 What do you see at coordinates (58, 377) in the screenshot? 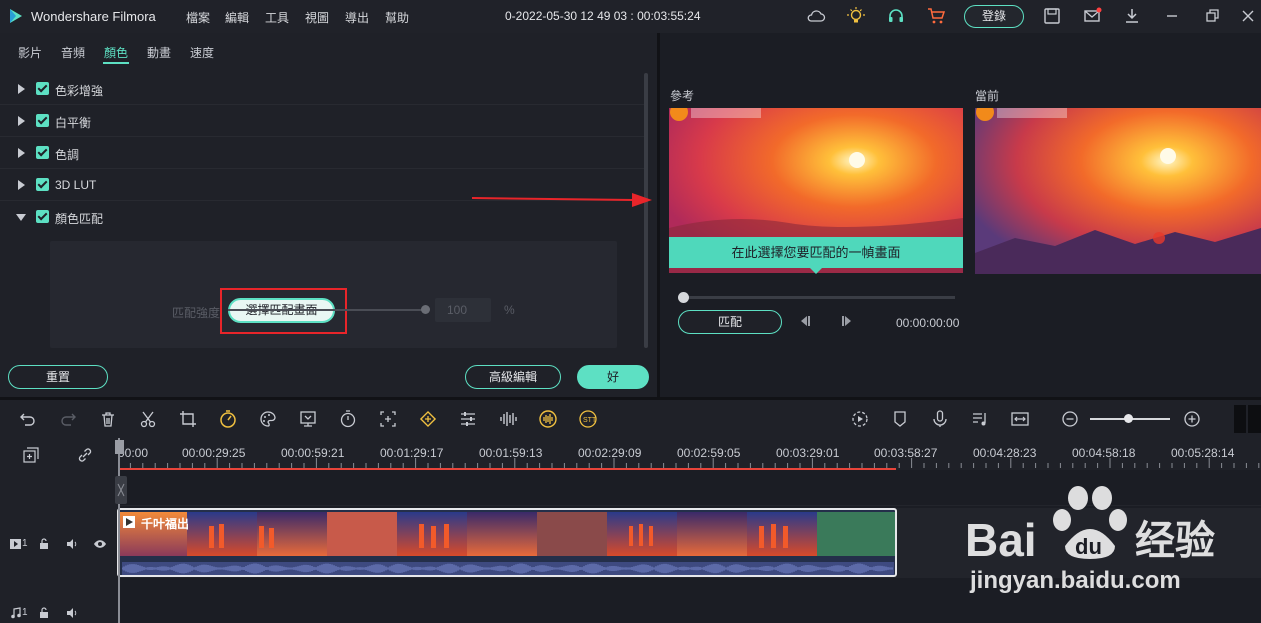
I see `reset-button: 重置` at bounding box center [58, 377].